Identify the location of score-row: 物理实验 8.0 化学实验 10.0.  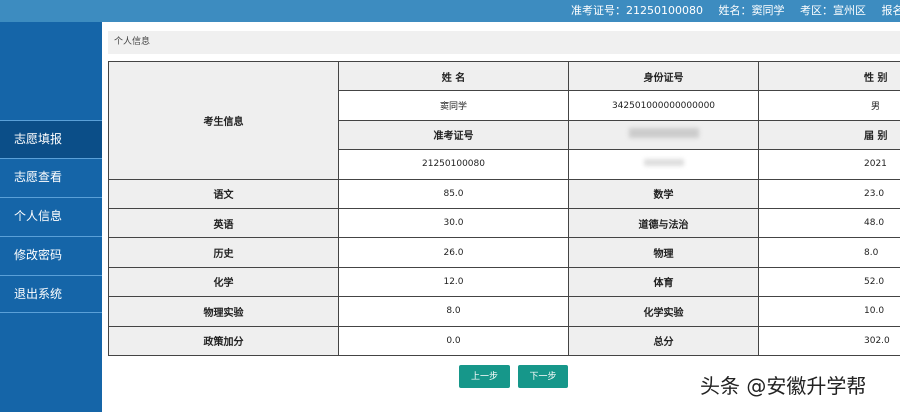
(504, 311).